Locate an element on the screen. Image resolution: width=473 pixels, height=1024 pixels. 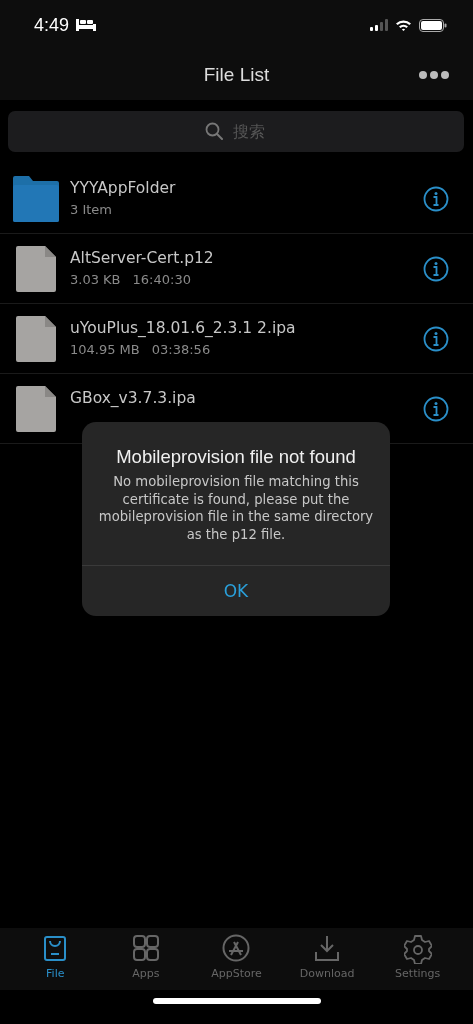
signal-icon is located at coordinates (379, 25).